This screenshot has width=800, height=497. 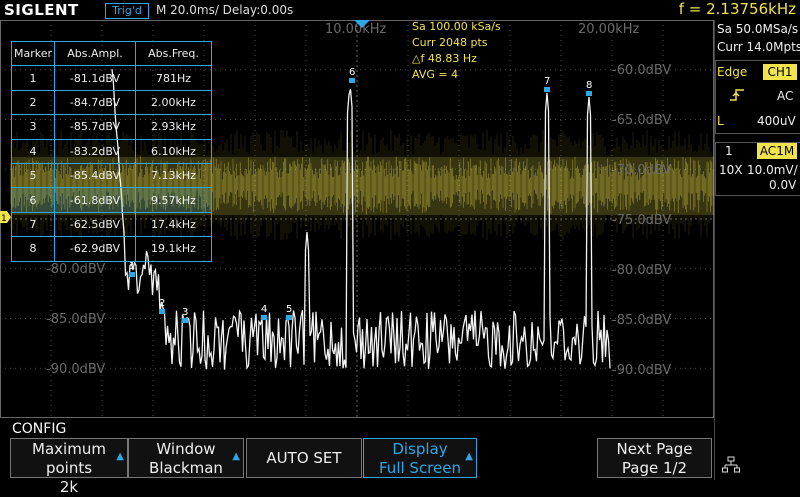 I want to click on rising-edge-icon, so click(x=737, y=95).